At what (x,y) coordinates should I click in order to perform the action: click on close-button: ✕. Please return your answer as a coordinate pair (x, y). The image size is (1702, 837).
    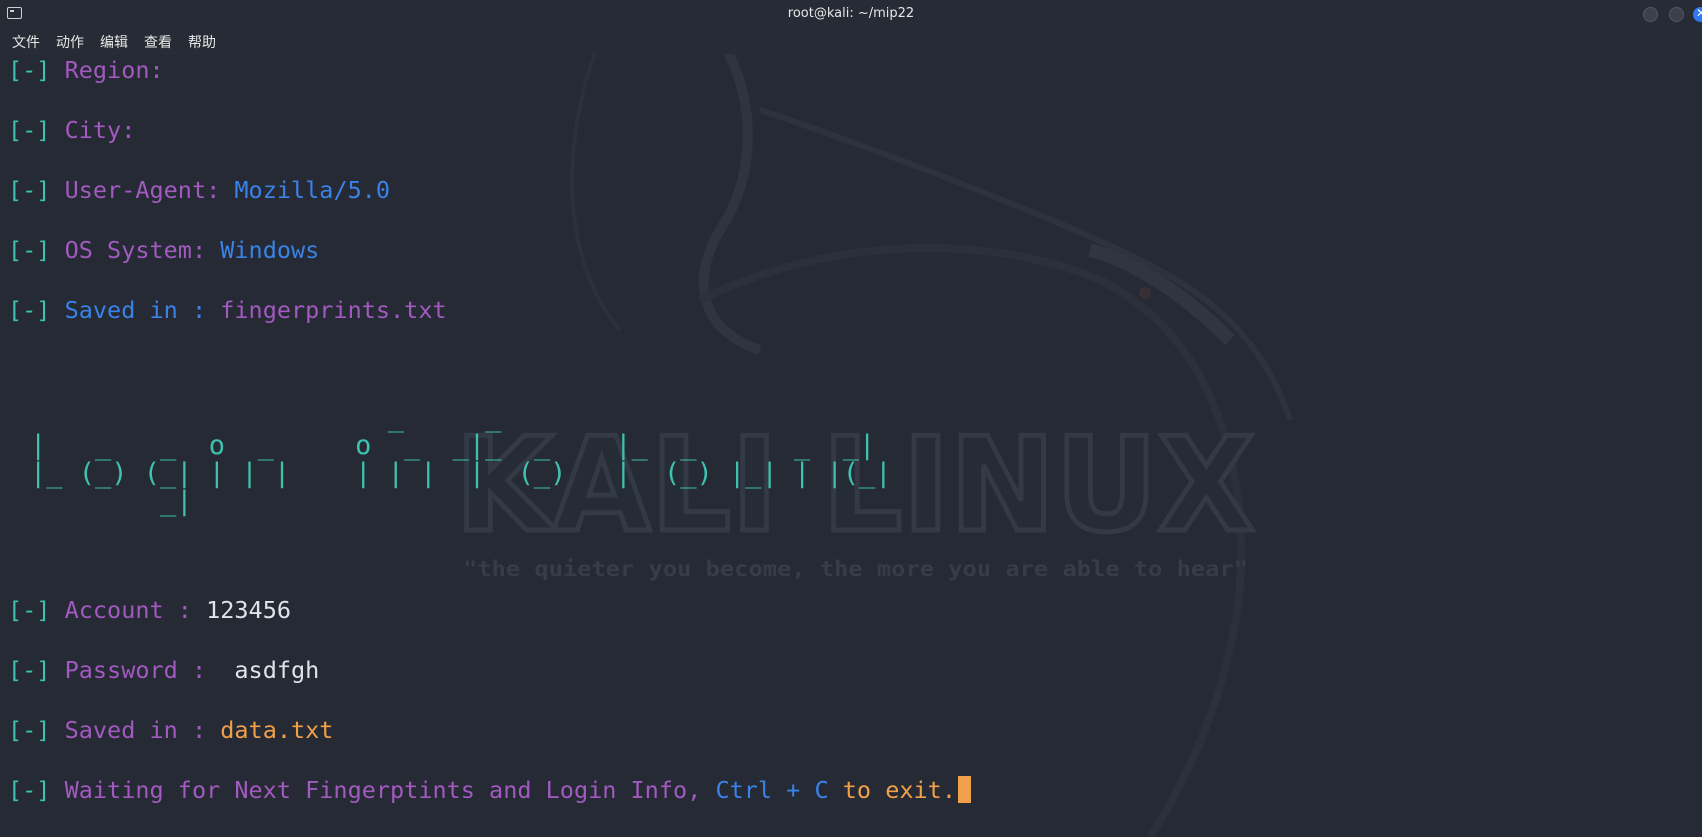
    Looking at the image, I should click on (1697, 14).